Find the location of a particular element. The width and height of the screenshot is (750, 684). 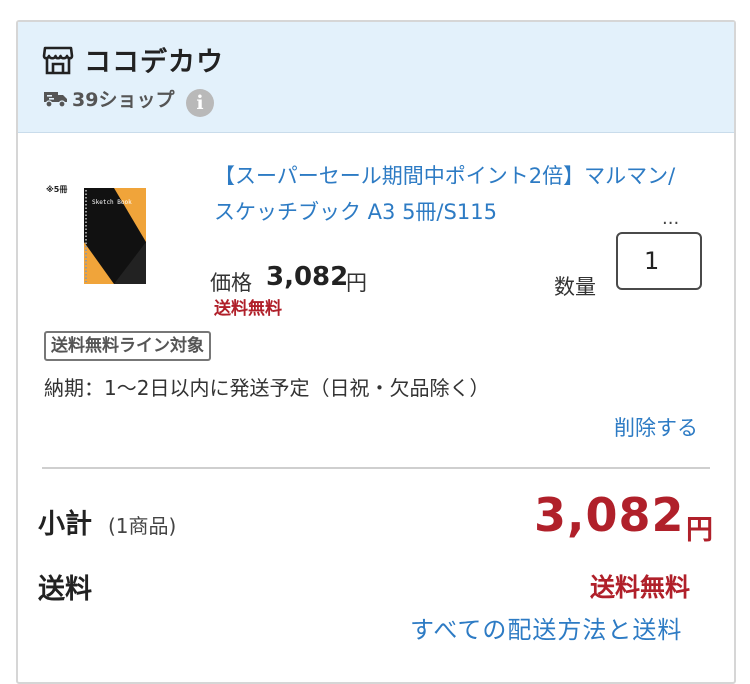

subtotal-label: 小計 is located at coordinates (65, 524).